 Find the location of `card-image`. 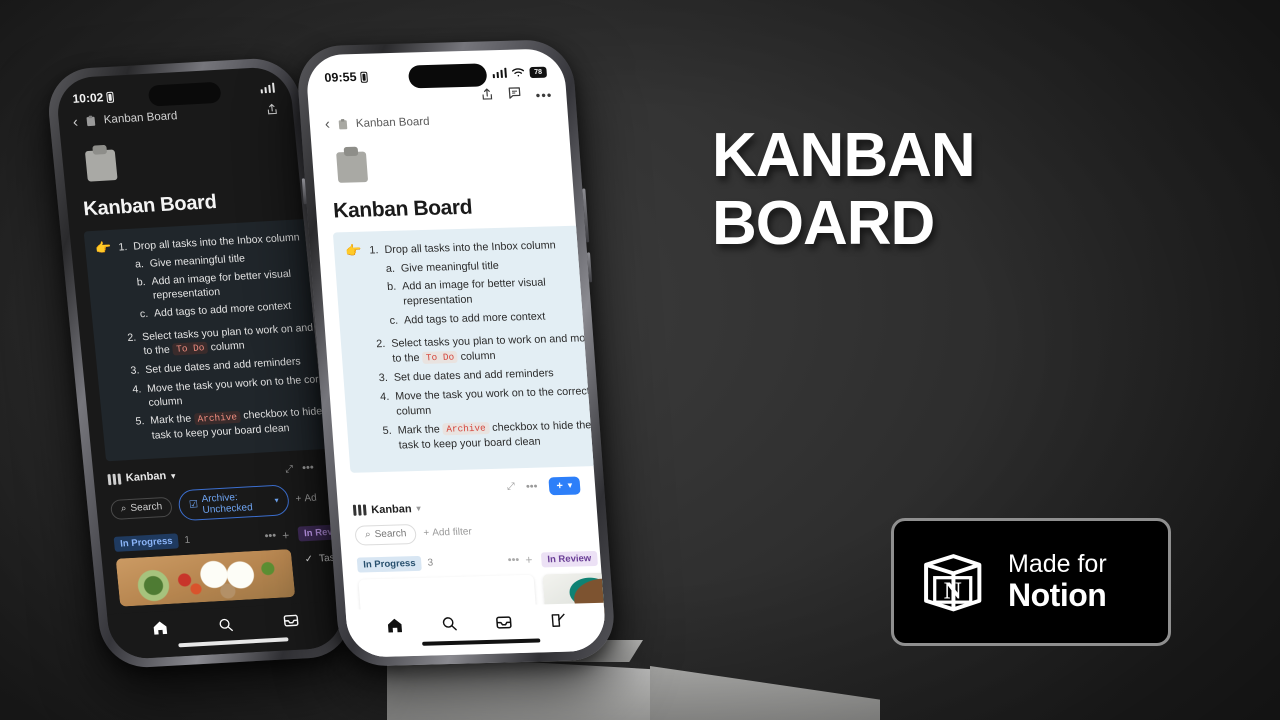

card-image is located at coordinates (205, 578).